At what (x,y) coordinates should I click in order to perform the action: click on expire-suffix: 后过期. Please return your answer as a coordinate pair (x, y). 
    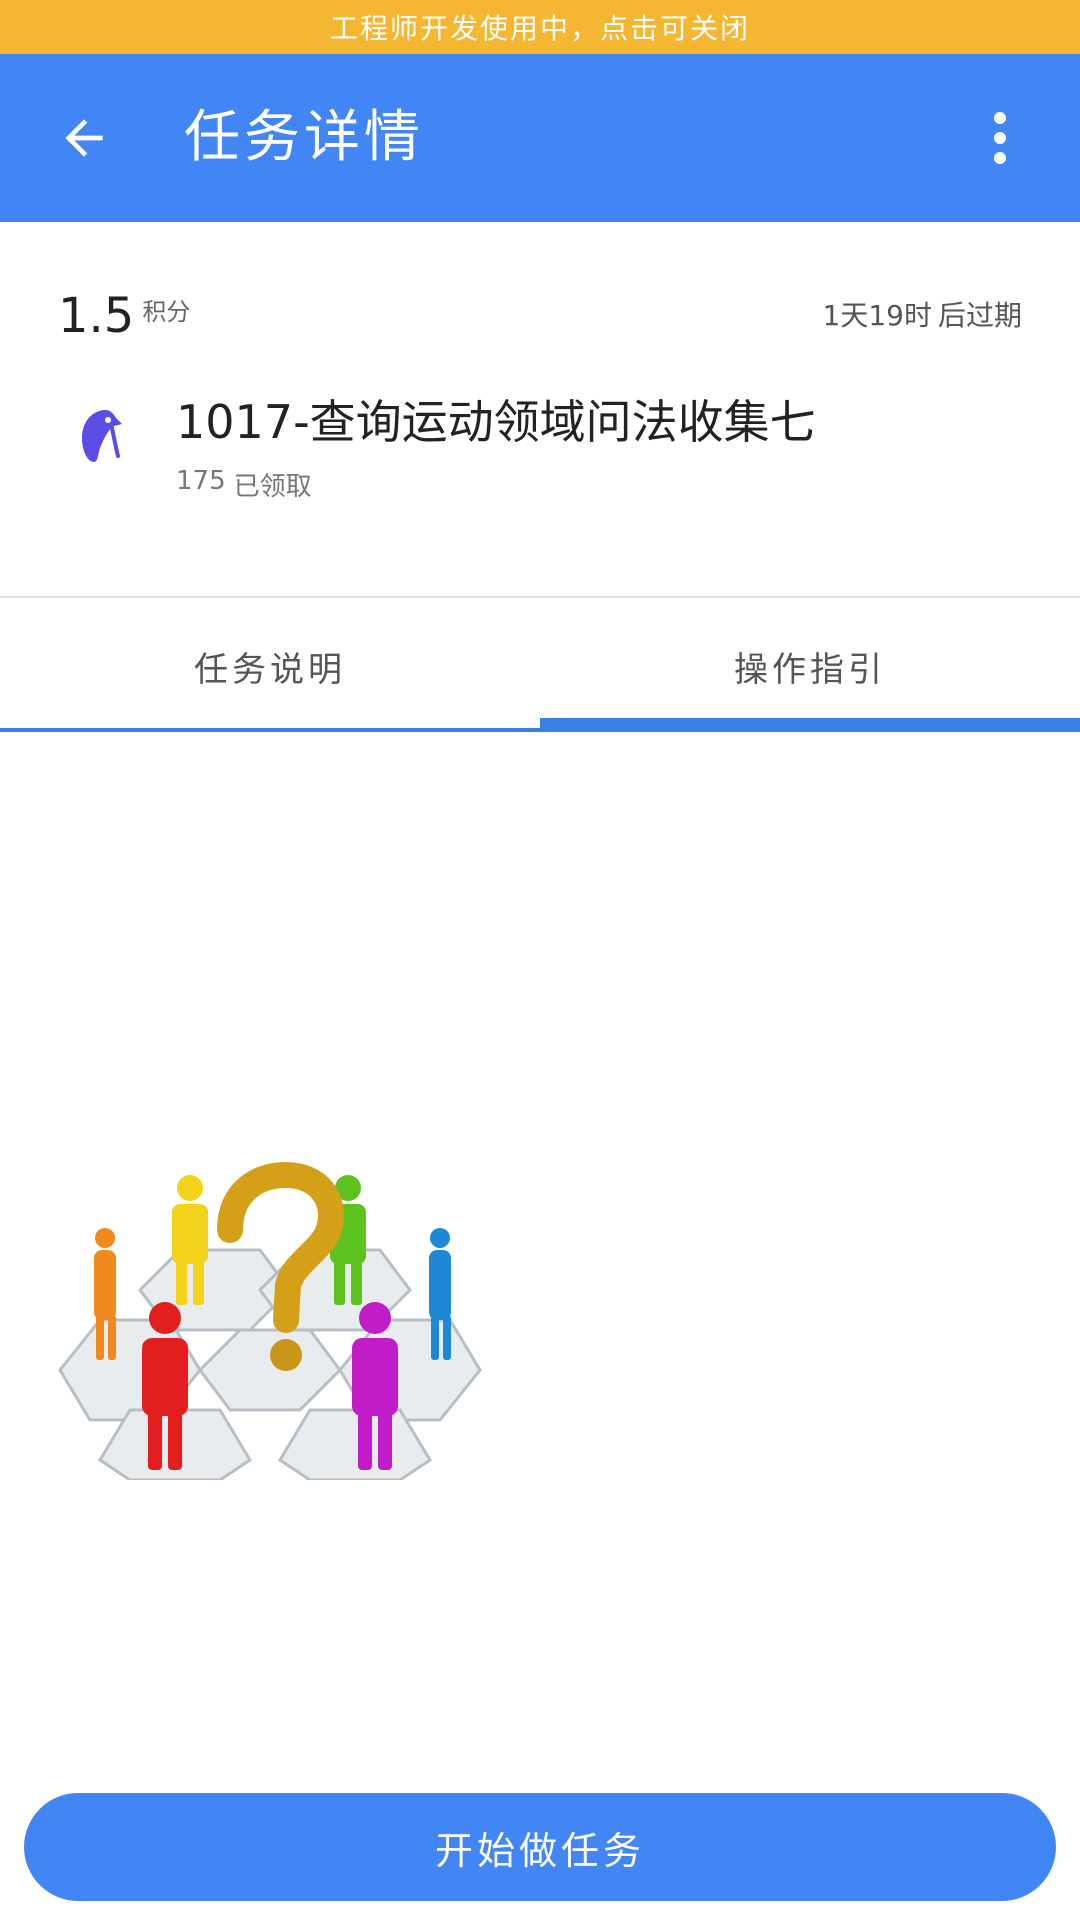
    Looking at the image, I should click on (979, 315).